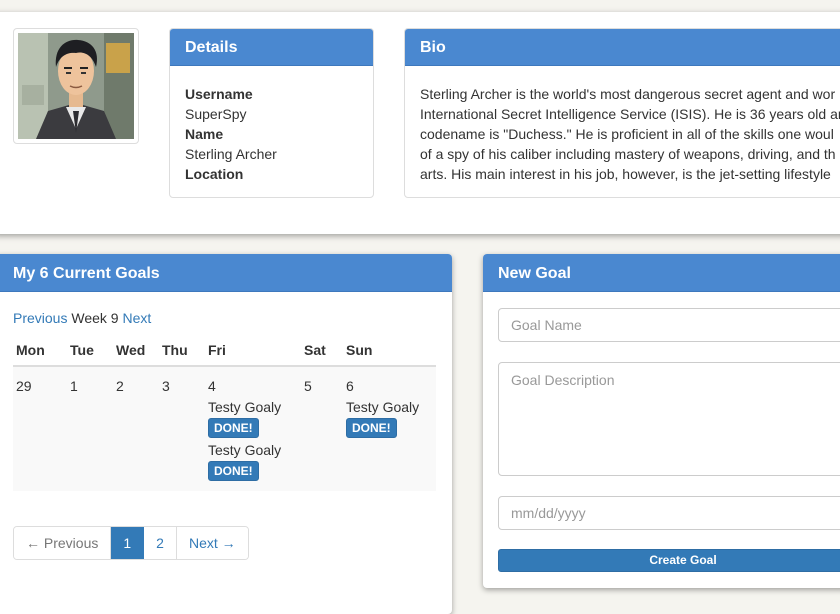  What do you see at coordinates (226, 273) in the screenshot?
I see `current-goals-title: My 6 Current Goals` at bounding box center [226, 273].